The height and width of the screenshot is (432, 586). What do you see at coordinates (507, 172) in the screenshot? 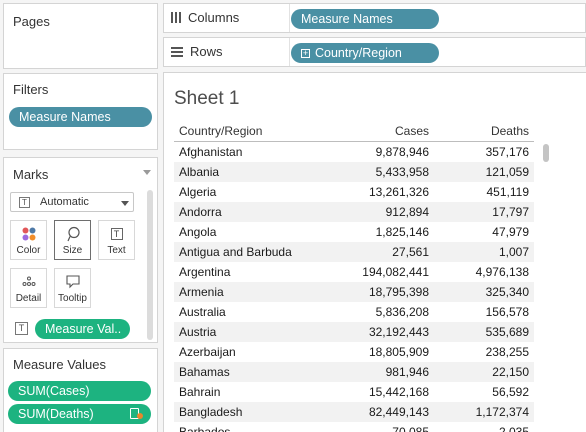
I see `deaths-cell: 121,059` at bounding box center [507, 172].